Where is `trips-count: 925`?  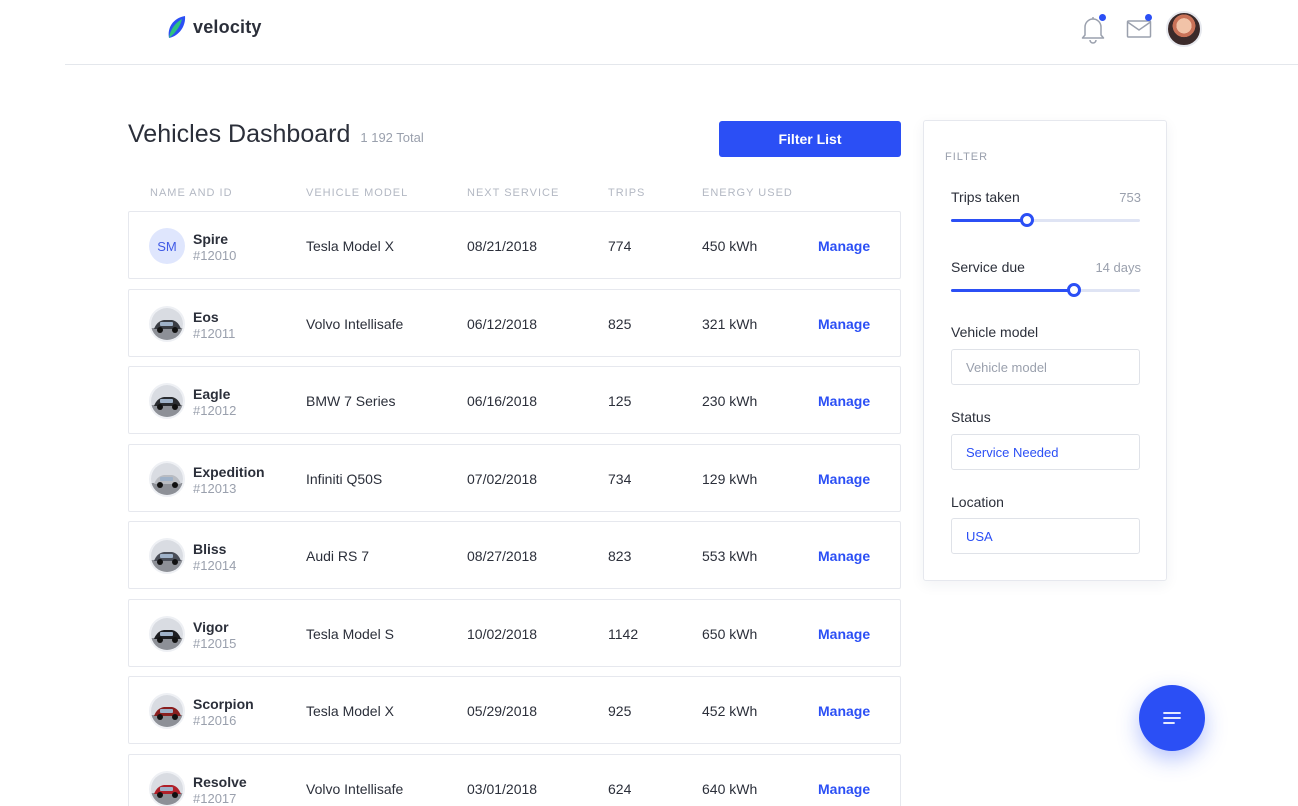 trips-count: 925 is located at coordinates (620, 711).